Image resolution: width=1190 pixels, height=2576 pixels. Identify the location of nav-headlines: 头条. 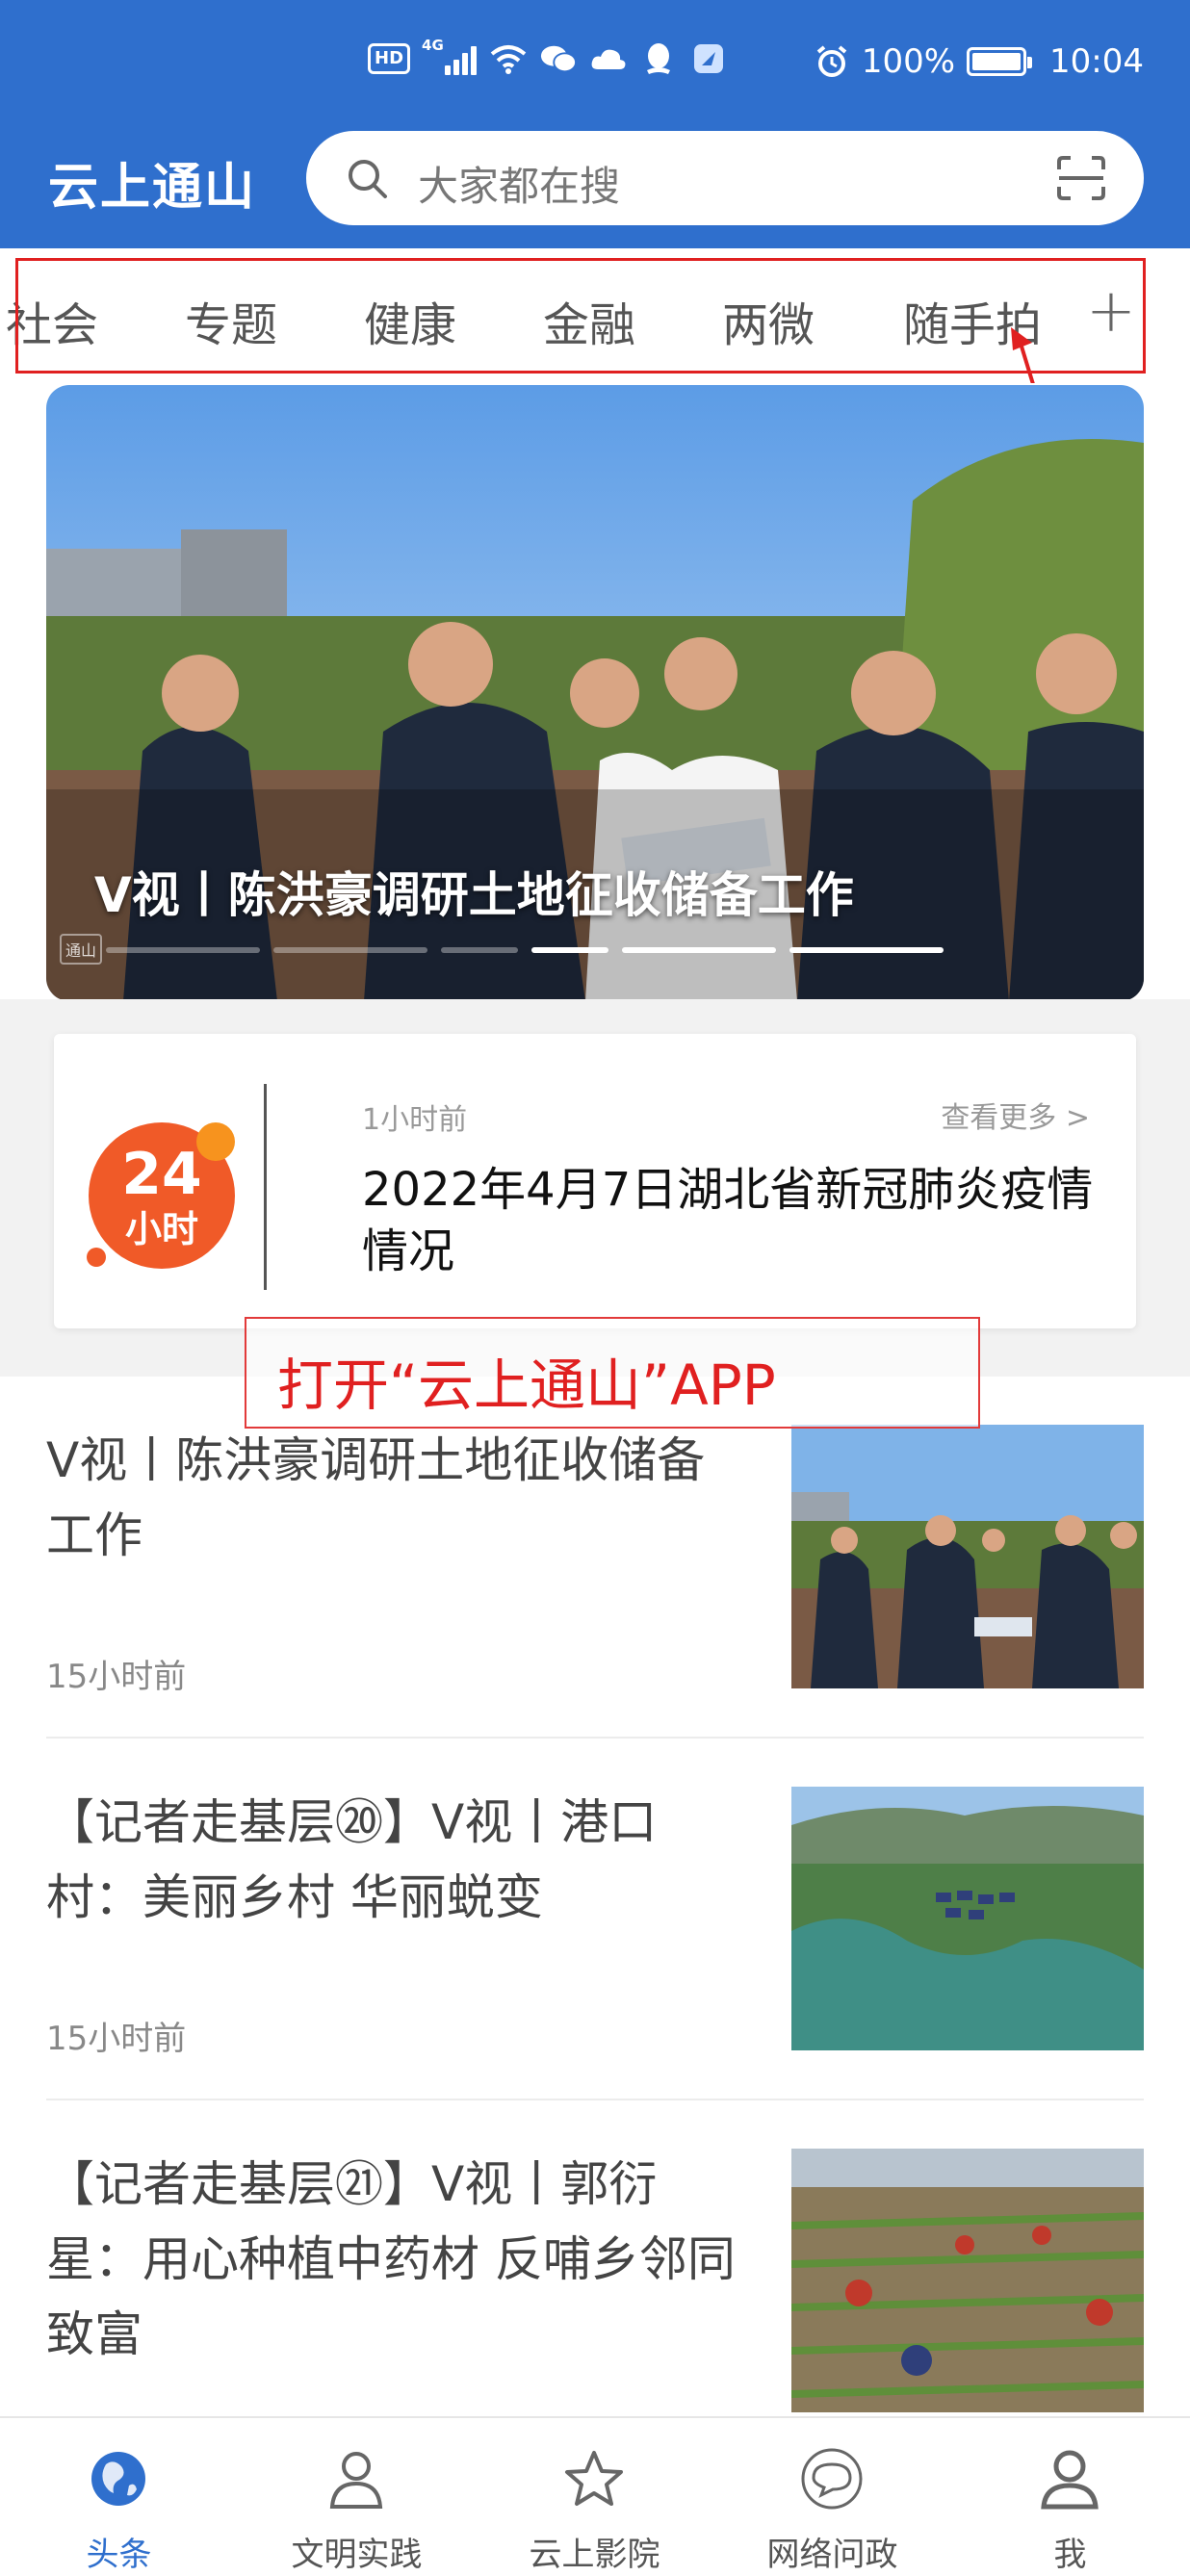
(119, 2497).